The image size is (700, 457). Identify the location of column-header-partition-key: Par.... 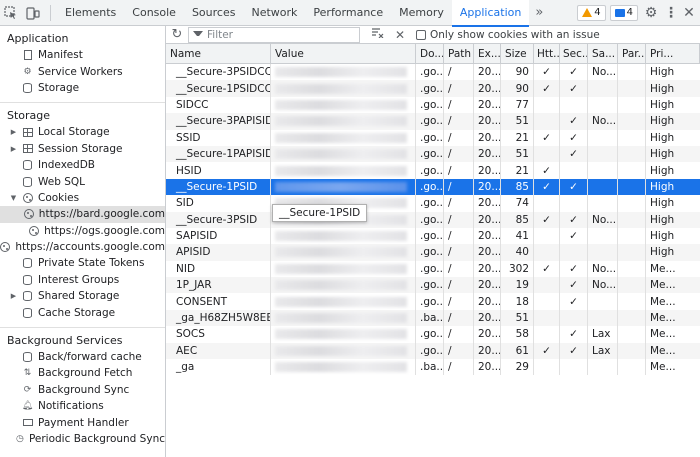
(632, 53).